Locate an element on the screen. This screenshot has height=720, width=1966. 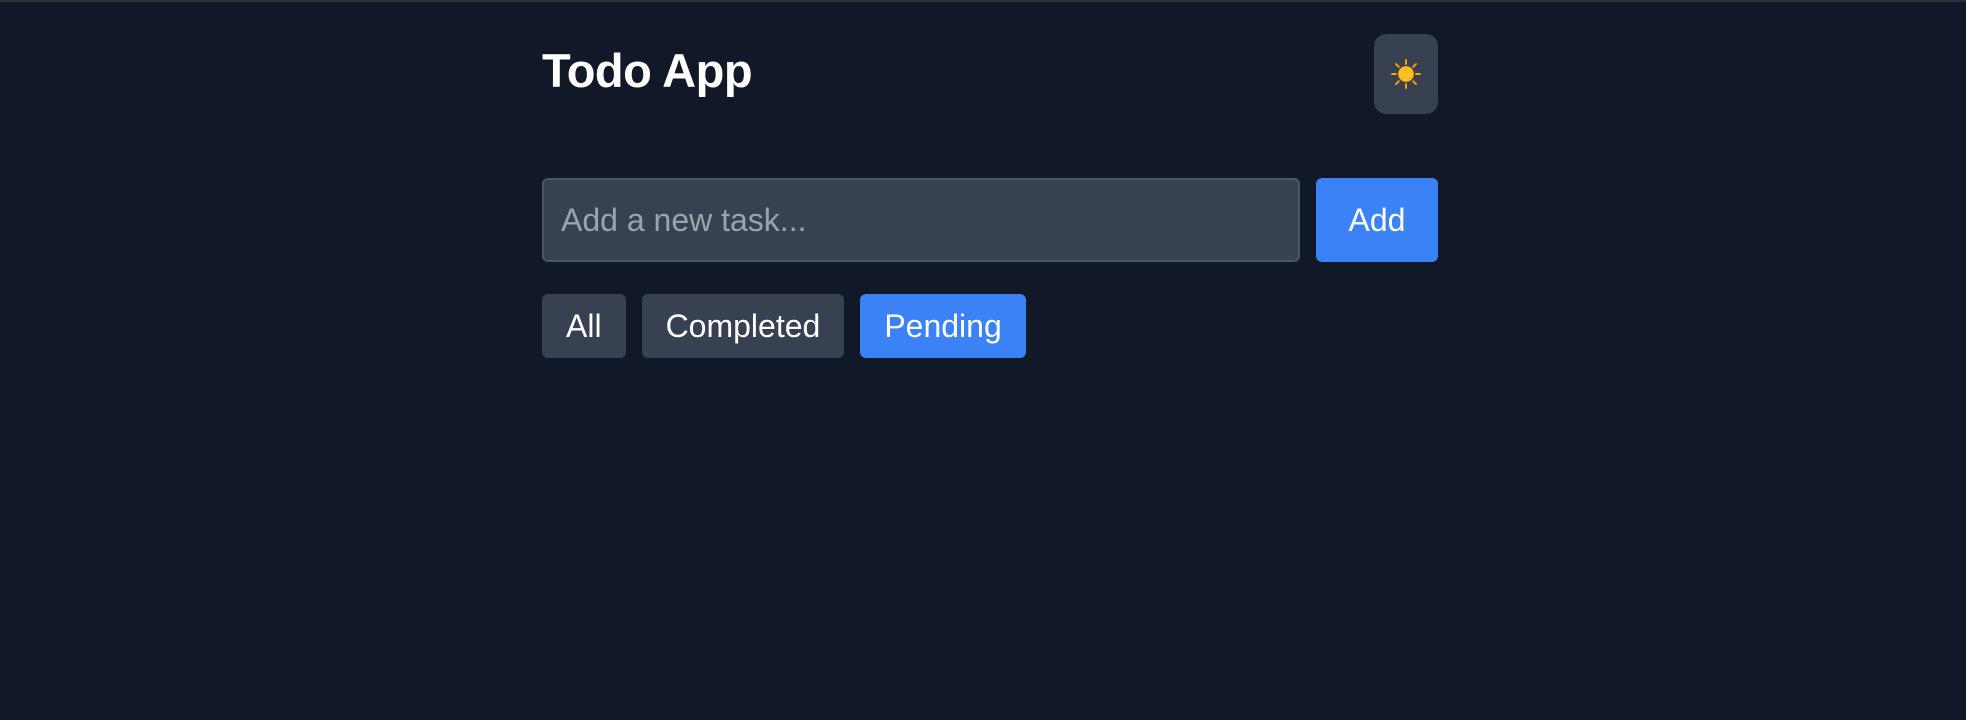
filter-bar: All Completed Pending is located at coordinates (784, 326).